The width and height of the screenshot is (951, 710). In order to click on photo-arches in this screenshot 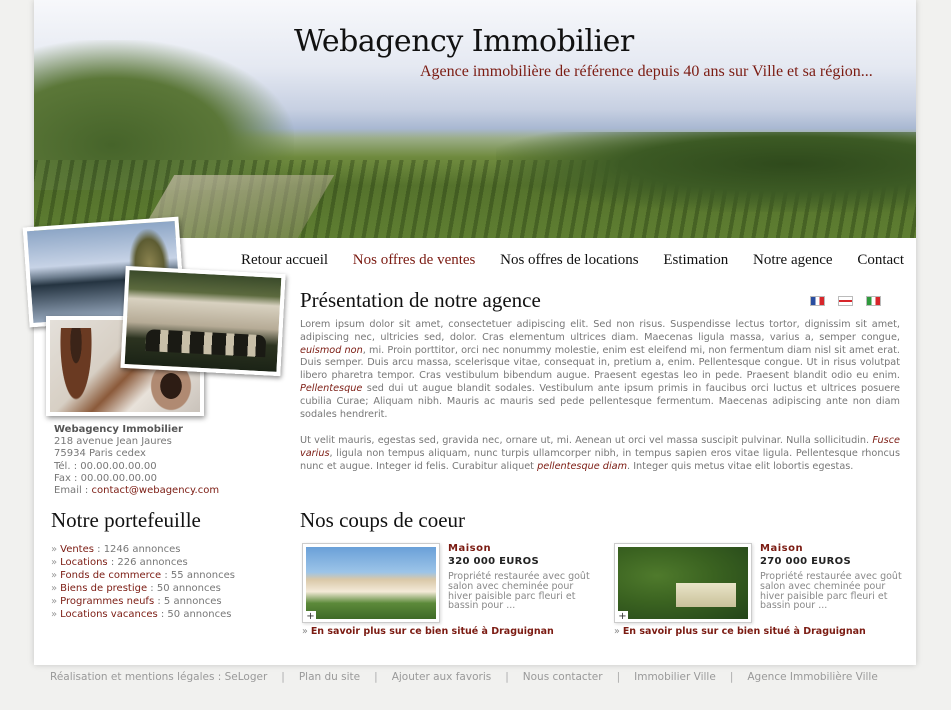, I will do `click(206, 343)`.